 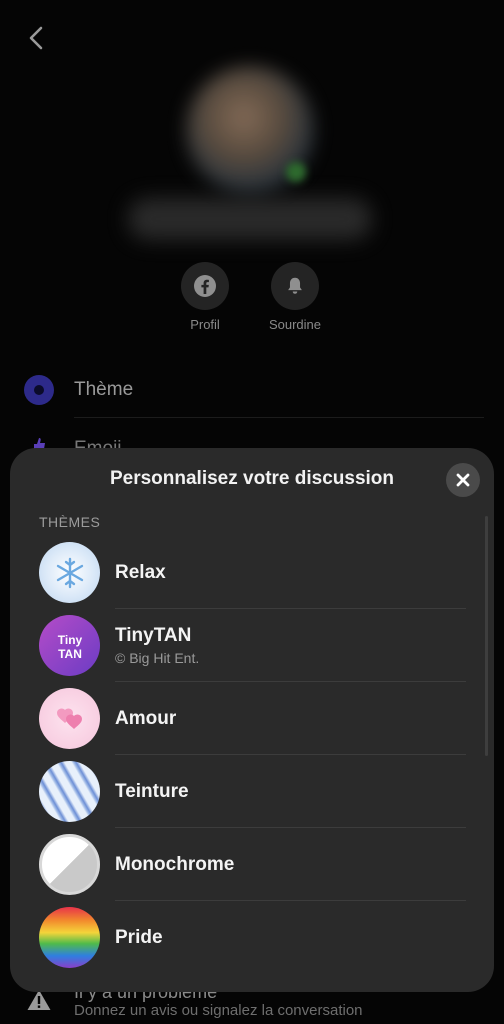 I want to click on profile-button-circle, so click(x=205, y=286).